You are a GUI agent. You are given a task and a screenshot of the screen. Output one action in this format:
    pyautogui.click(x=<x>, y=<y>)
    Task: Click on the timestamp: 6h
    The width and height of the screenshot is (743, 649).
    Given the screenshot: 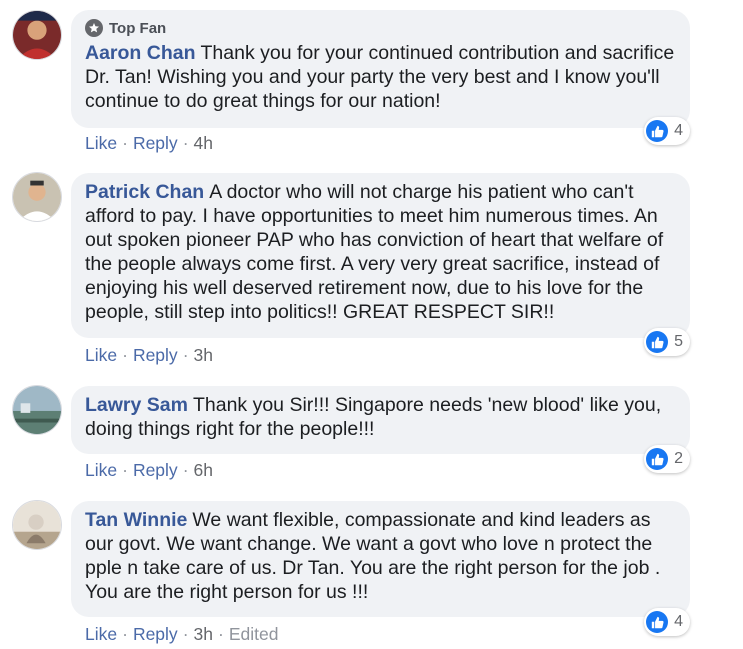 What is the action you would take?
    pyautogui.click(x=203, y=470)
    